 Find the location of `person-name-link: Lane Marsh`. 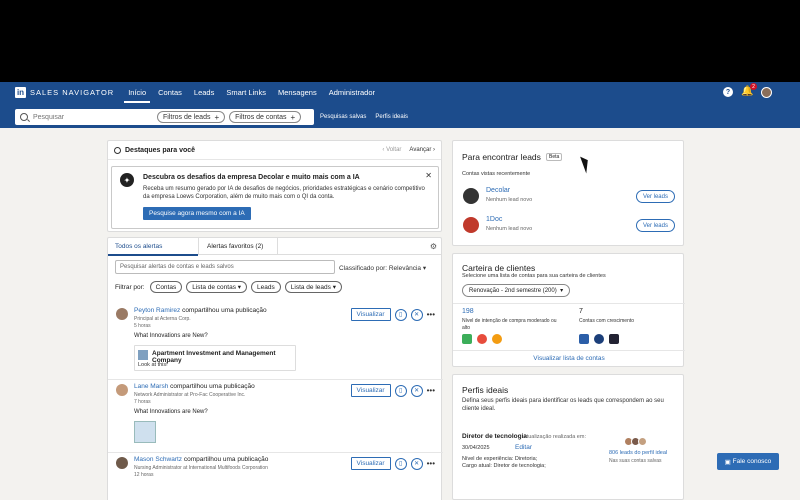

person-name-link: Lane Marsh is located at coordinates (151, 386).